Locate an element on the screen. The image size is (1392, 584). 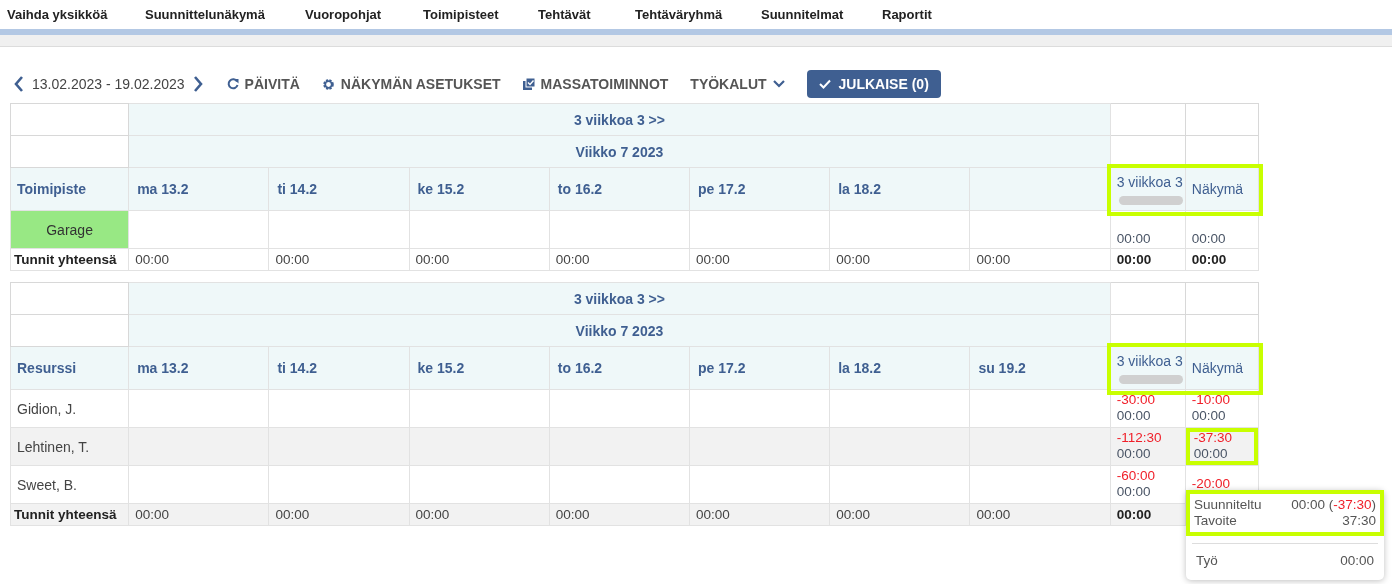
tooltip-label: Tavoite is located at coordinates (1215, 521).